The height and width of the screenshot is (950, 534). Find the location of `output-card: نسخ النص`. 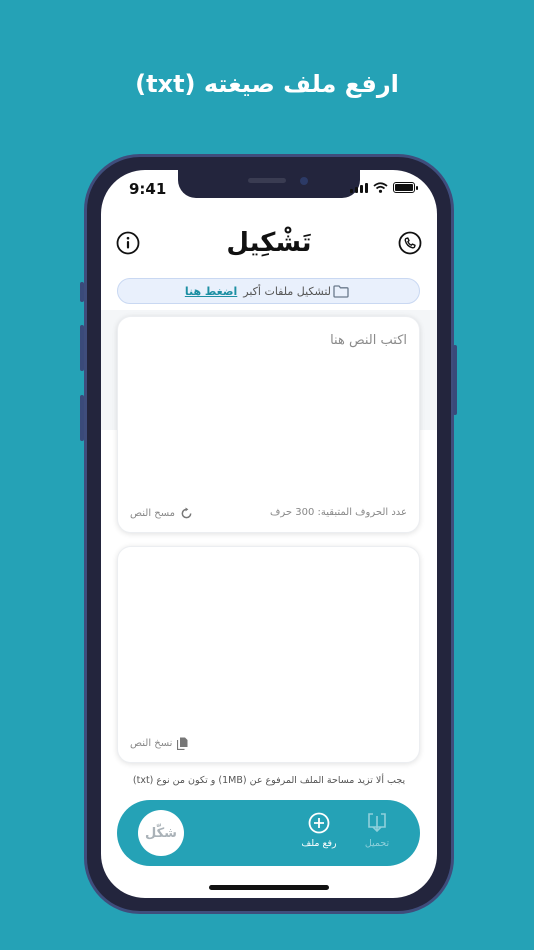

output-card: نسخ النص is located at coordinates (268, 654).